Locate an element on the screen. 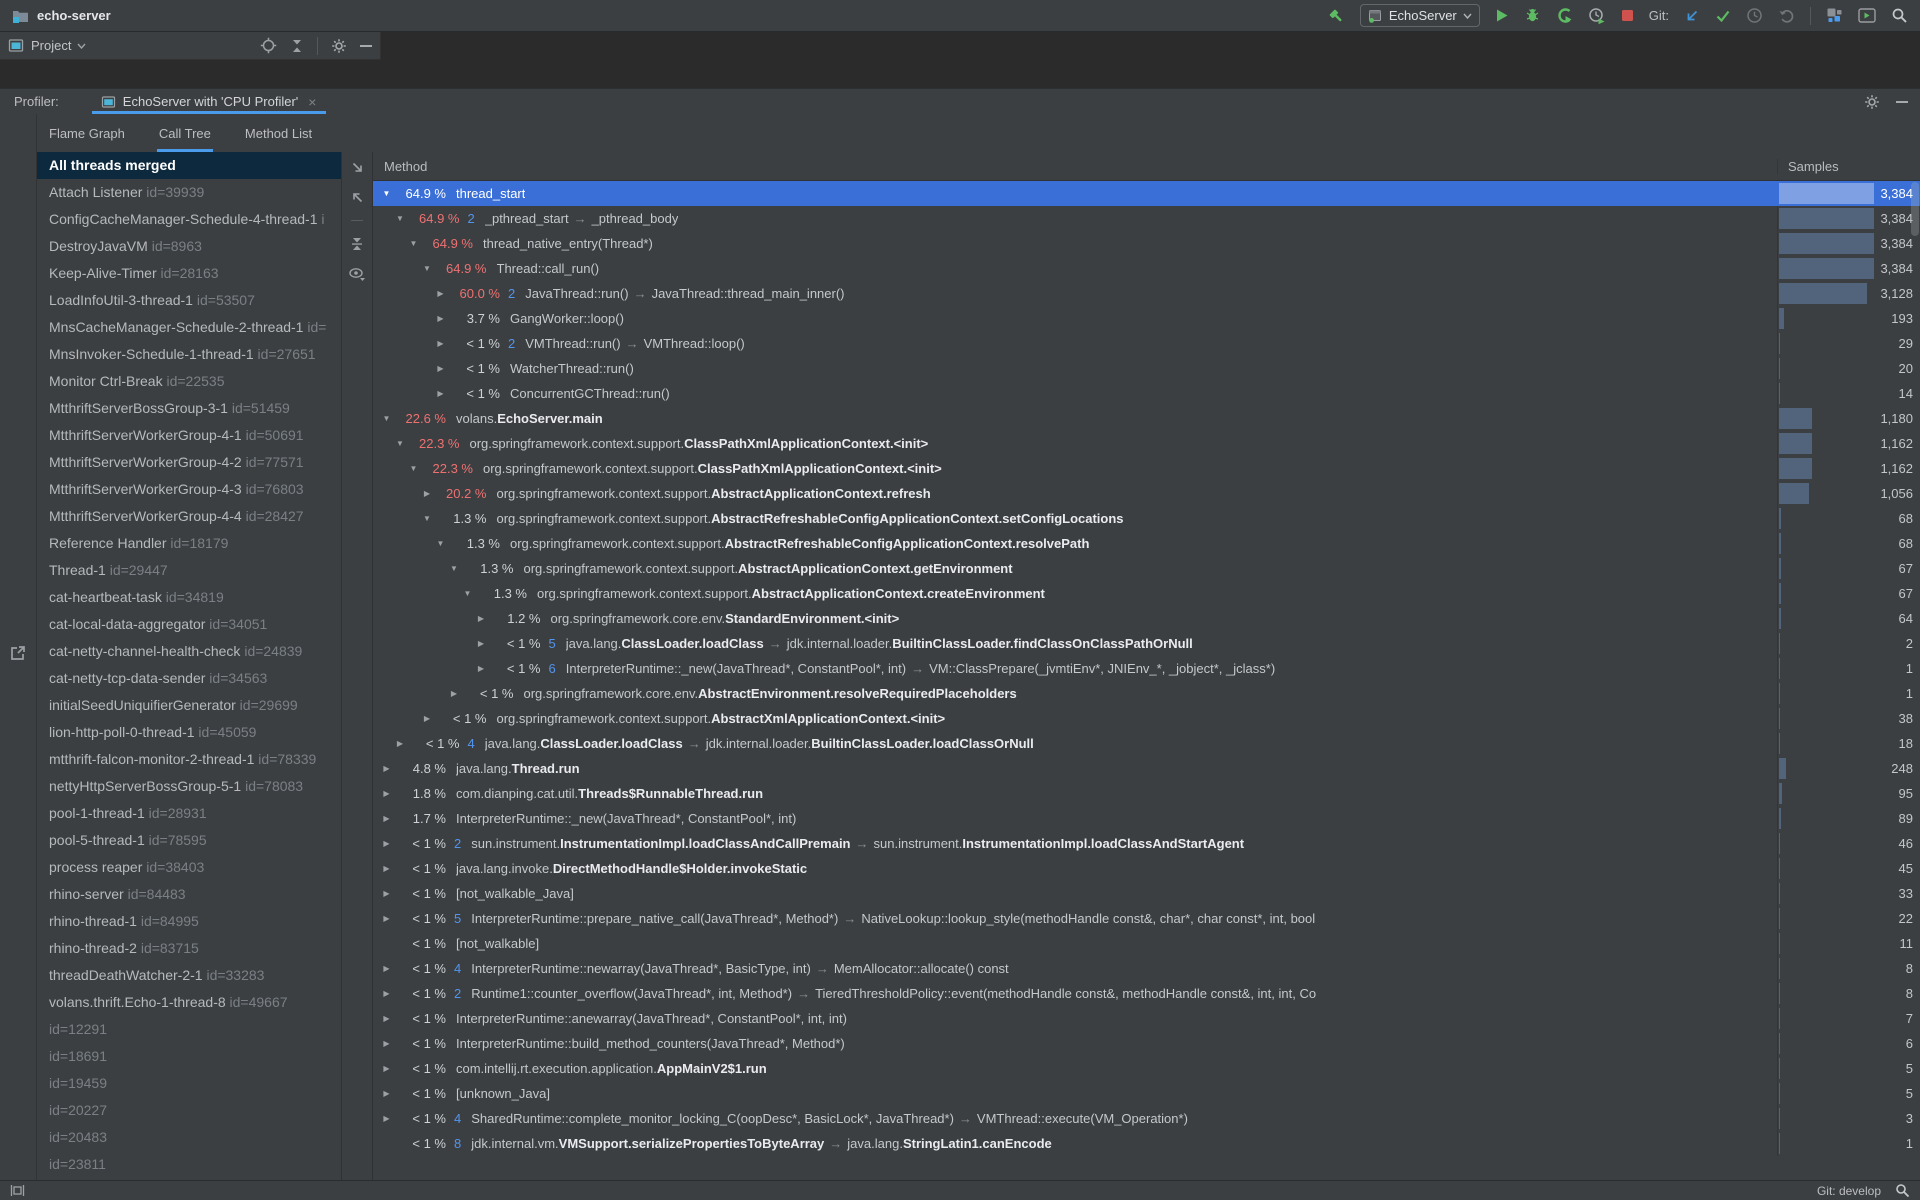  tree-row: ▼ 64.9 % Thread::call_run() 3,384 is located at coordinates (1146, 268).